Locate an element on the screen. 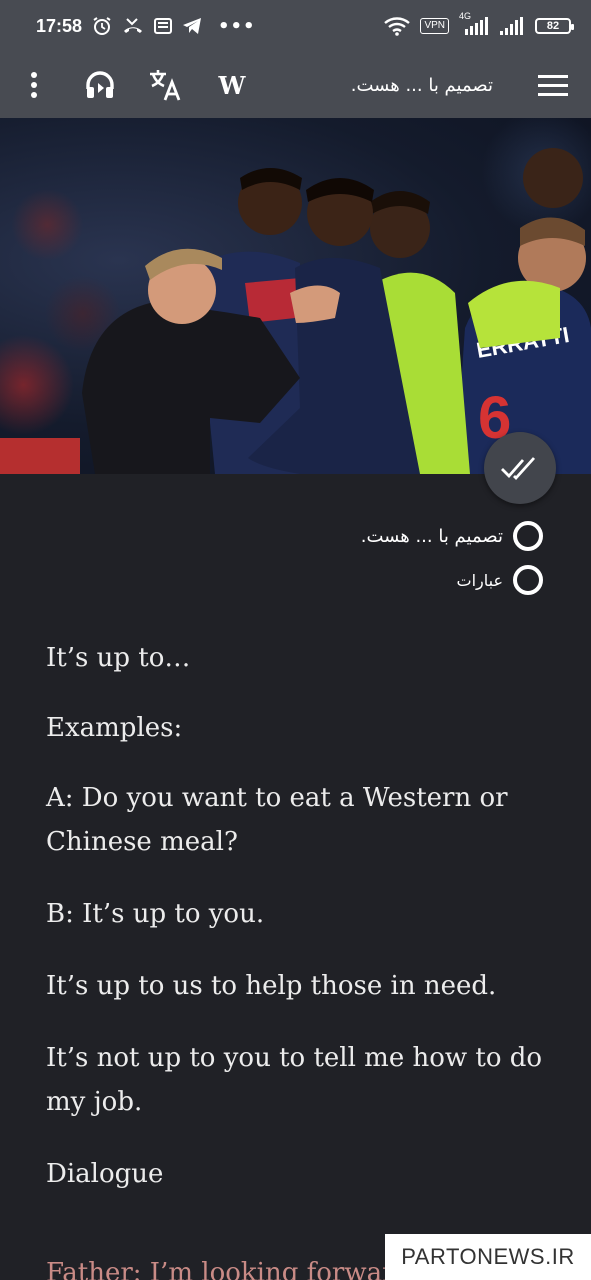  status-time: 17:58 is located at coordinates (59, 25).